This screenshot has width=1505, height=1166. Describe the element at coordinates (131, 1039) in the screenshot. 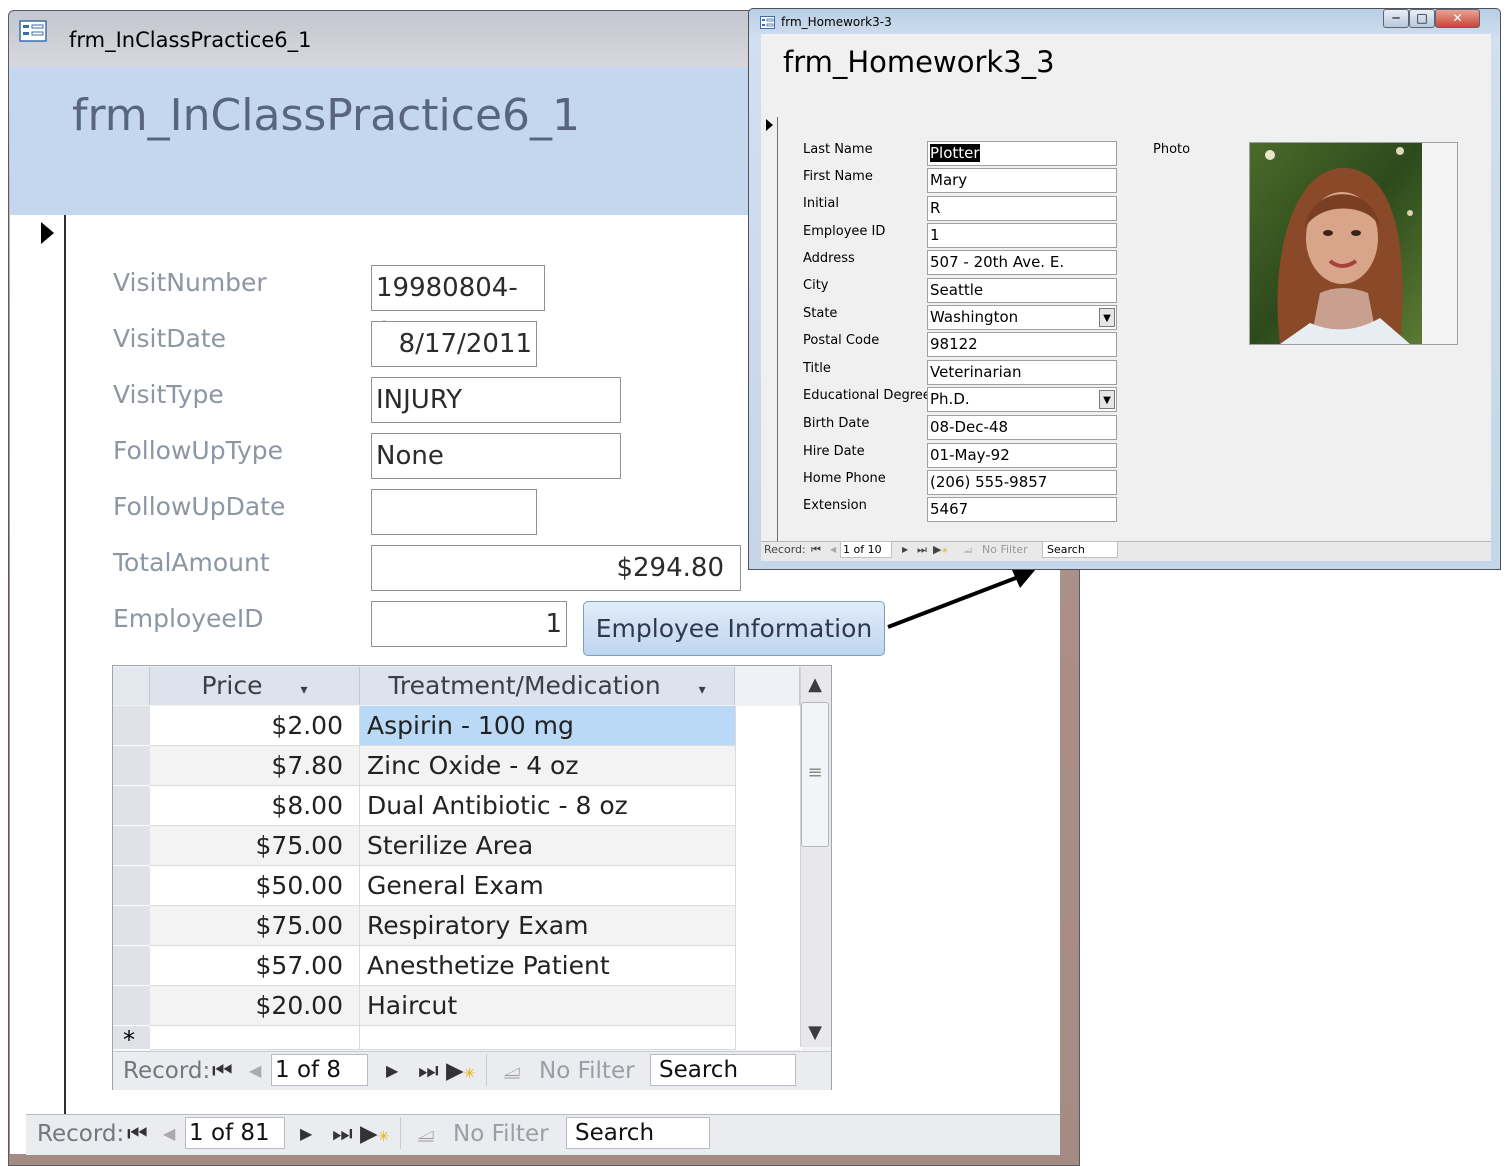

I see `new-row-selector: *` at that location.